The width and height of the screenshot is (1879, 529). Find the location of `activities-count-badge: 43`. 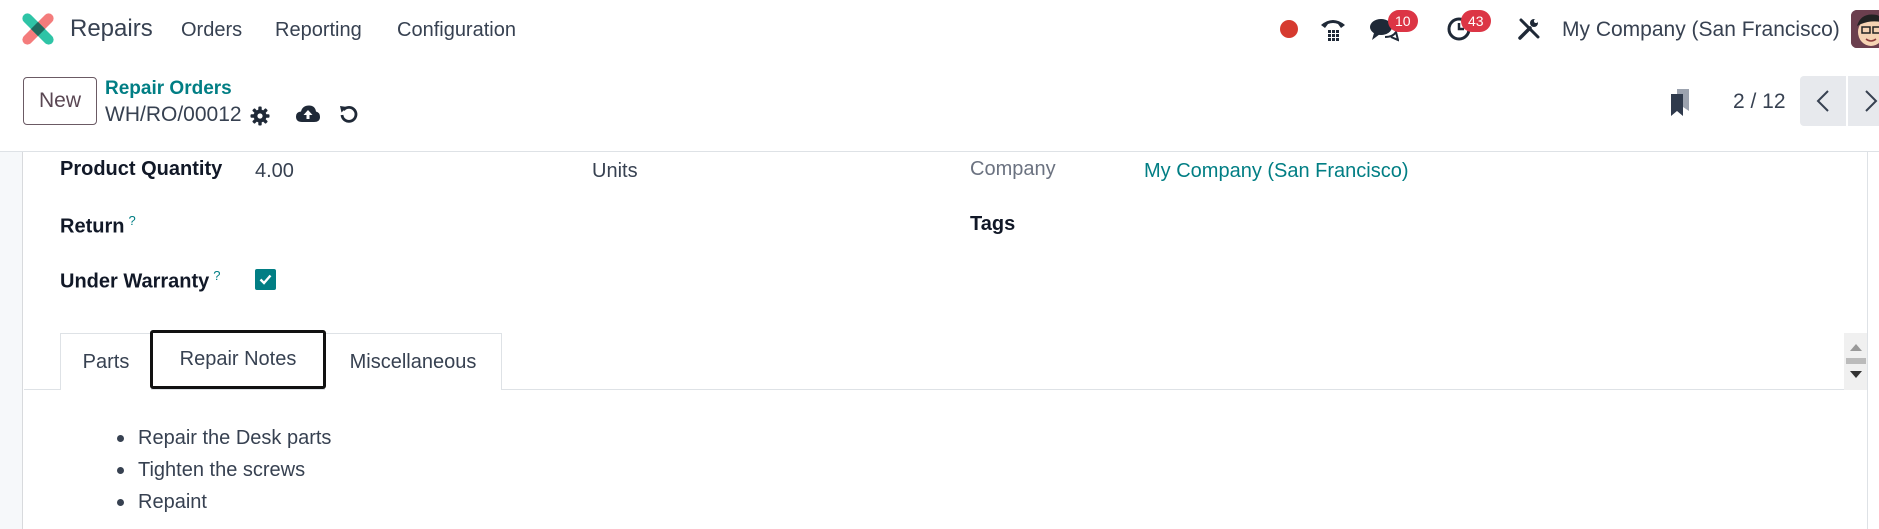

activities-count-badge: 43 is located at coordinates (1476, 21).